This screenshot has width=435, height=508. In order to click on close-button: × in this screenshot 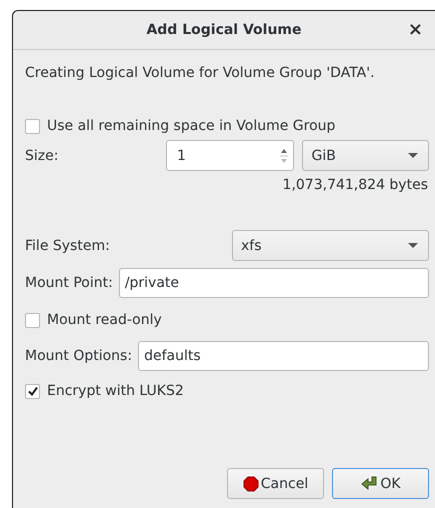, I will do `click(415, 30)`.